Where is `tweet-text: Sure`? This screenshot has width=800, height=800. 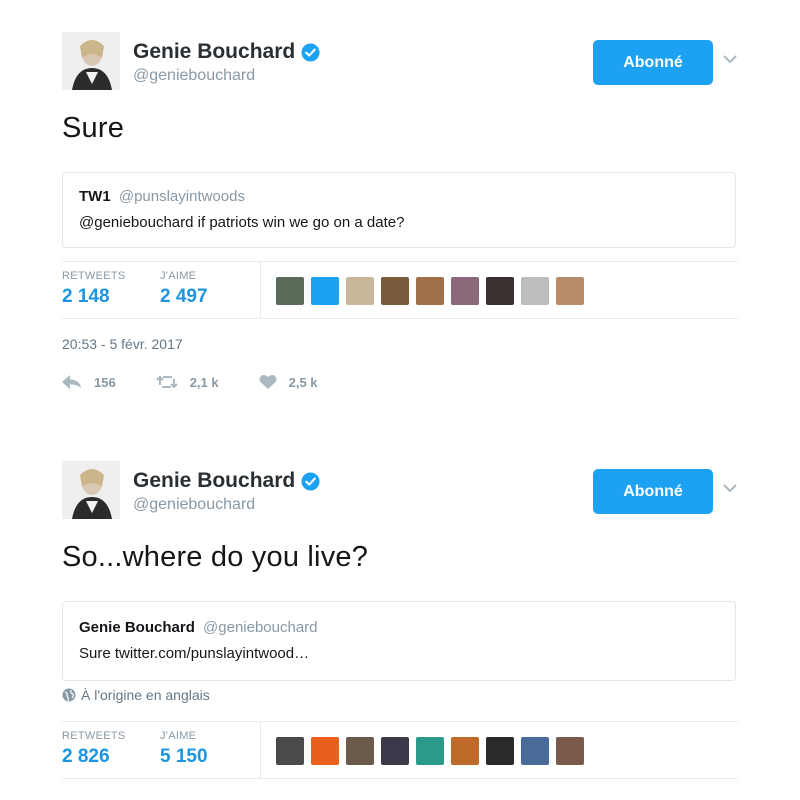 tweet-text: Sure is located at coordinates (93, 128).